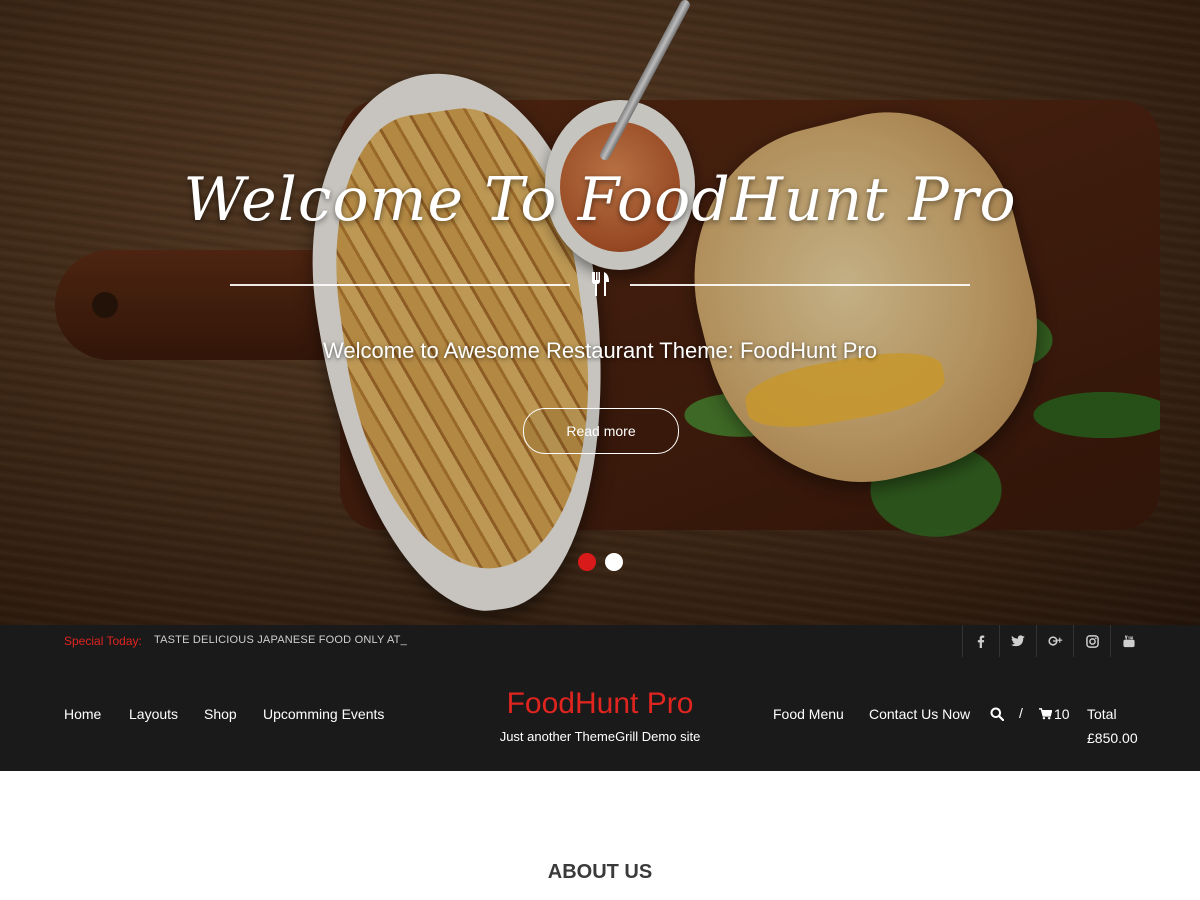  Describe the element at coordinates (997, 714) in the screenshot. I see `search-icon` at that location.